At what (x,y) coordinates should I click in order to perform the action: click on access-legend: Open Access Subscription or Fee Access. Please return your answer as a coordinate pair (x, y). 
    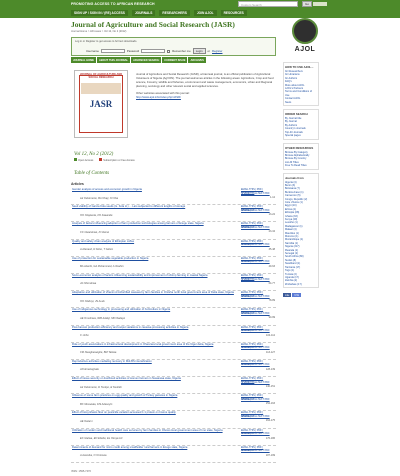
    Looking at the image, I should click on (104, 160).